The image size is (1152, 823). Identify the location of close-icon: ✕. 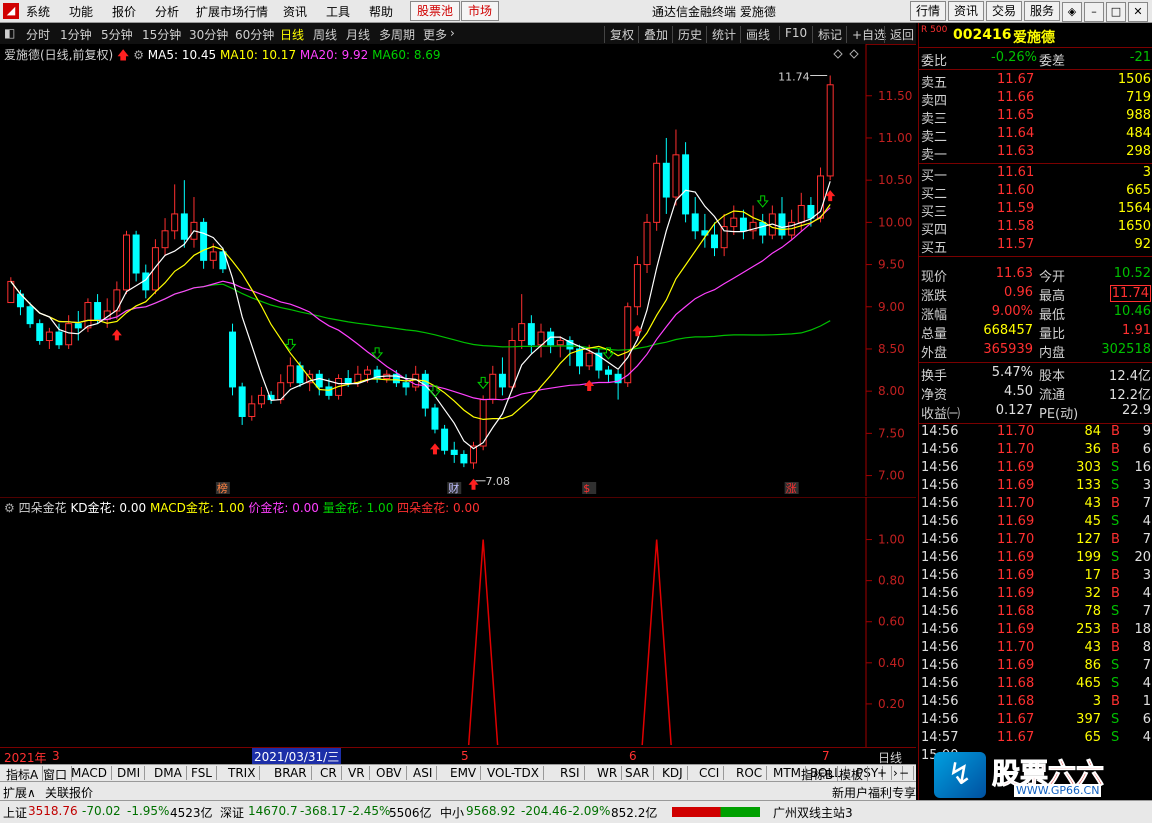
(1138, 12).